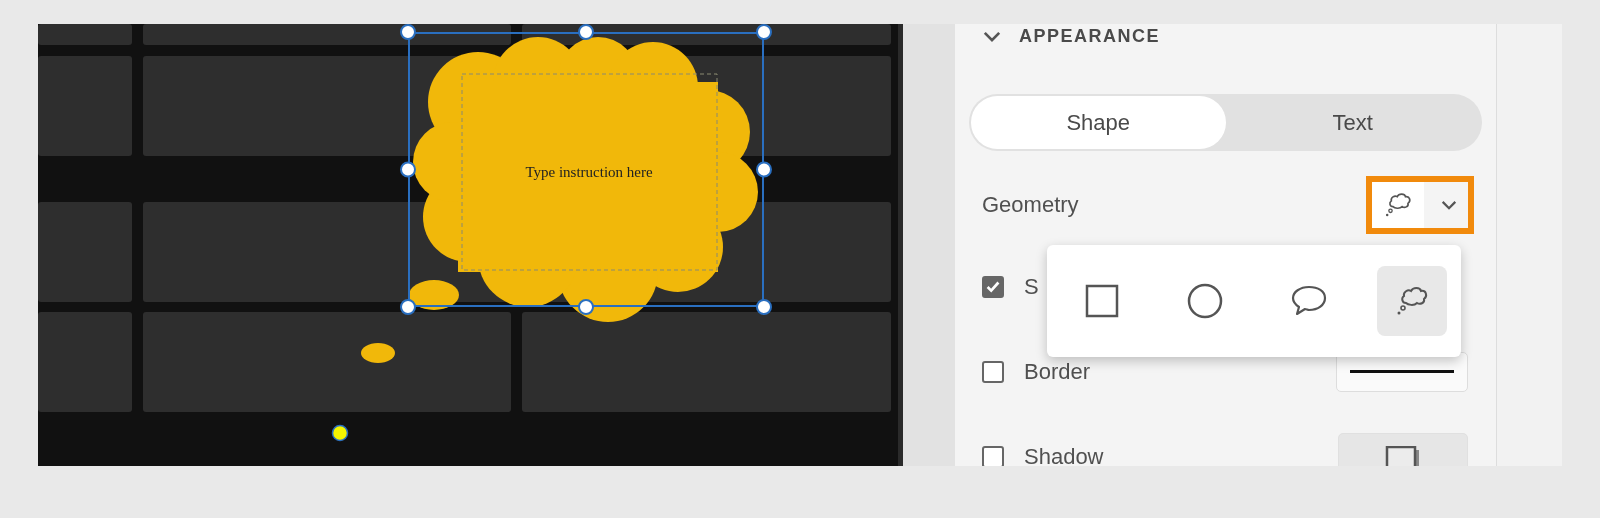 This screenshot has height=518, width=1600. I want to click on section-title: APPEARANCE, so click(1090, 36).